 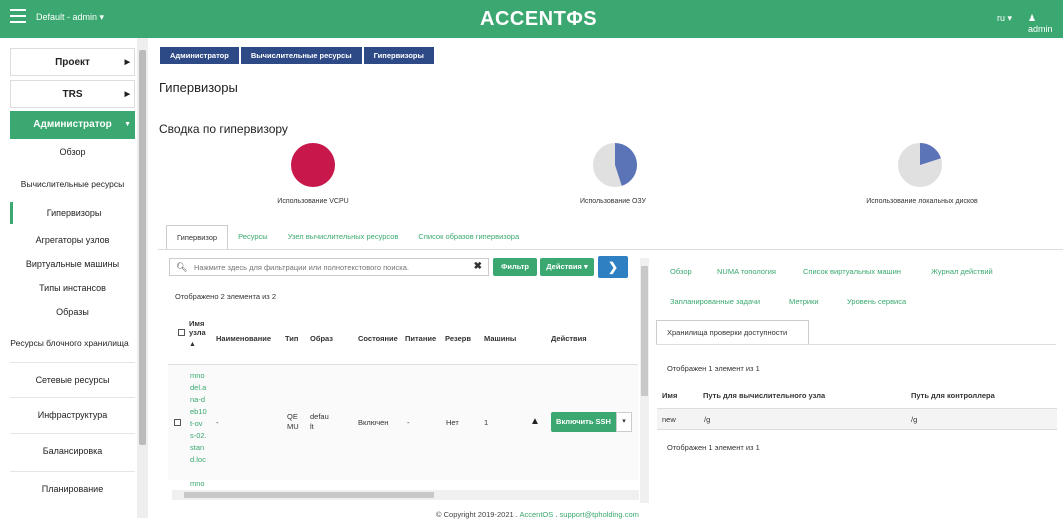 What do you see at coordinates (713, 447) in the screenshot?
I see `right-count-bottom: Отображен 1 элемент из 1` at bounding box center [713, 447].